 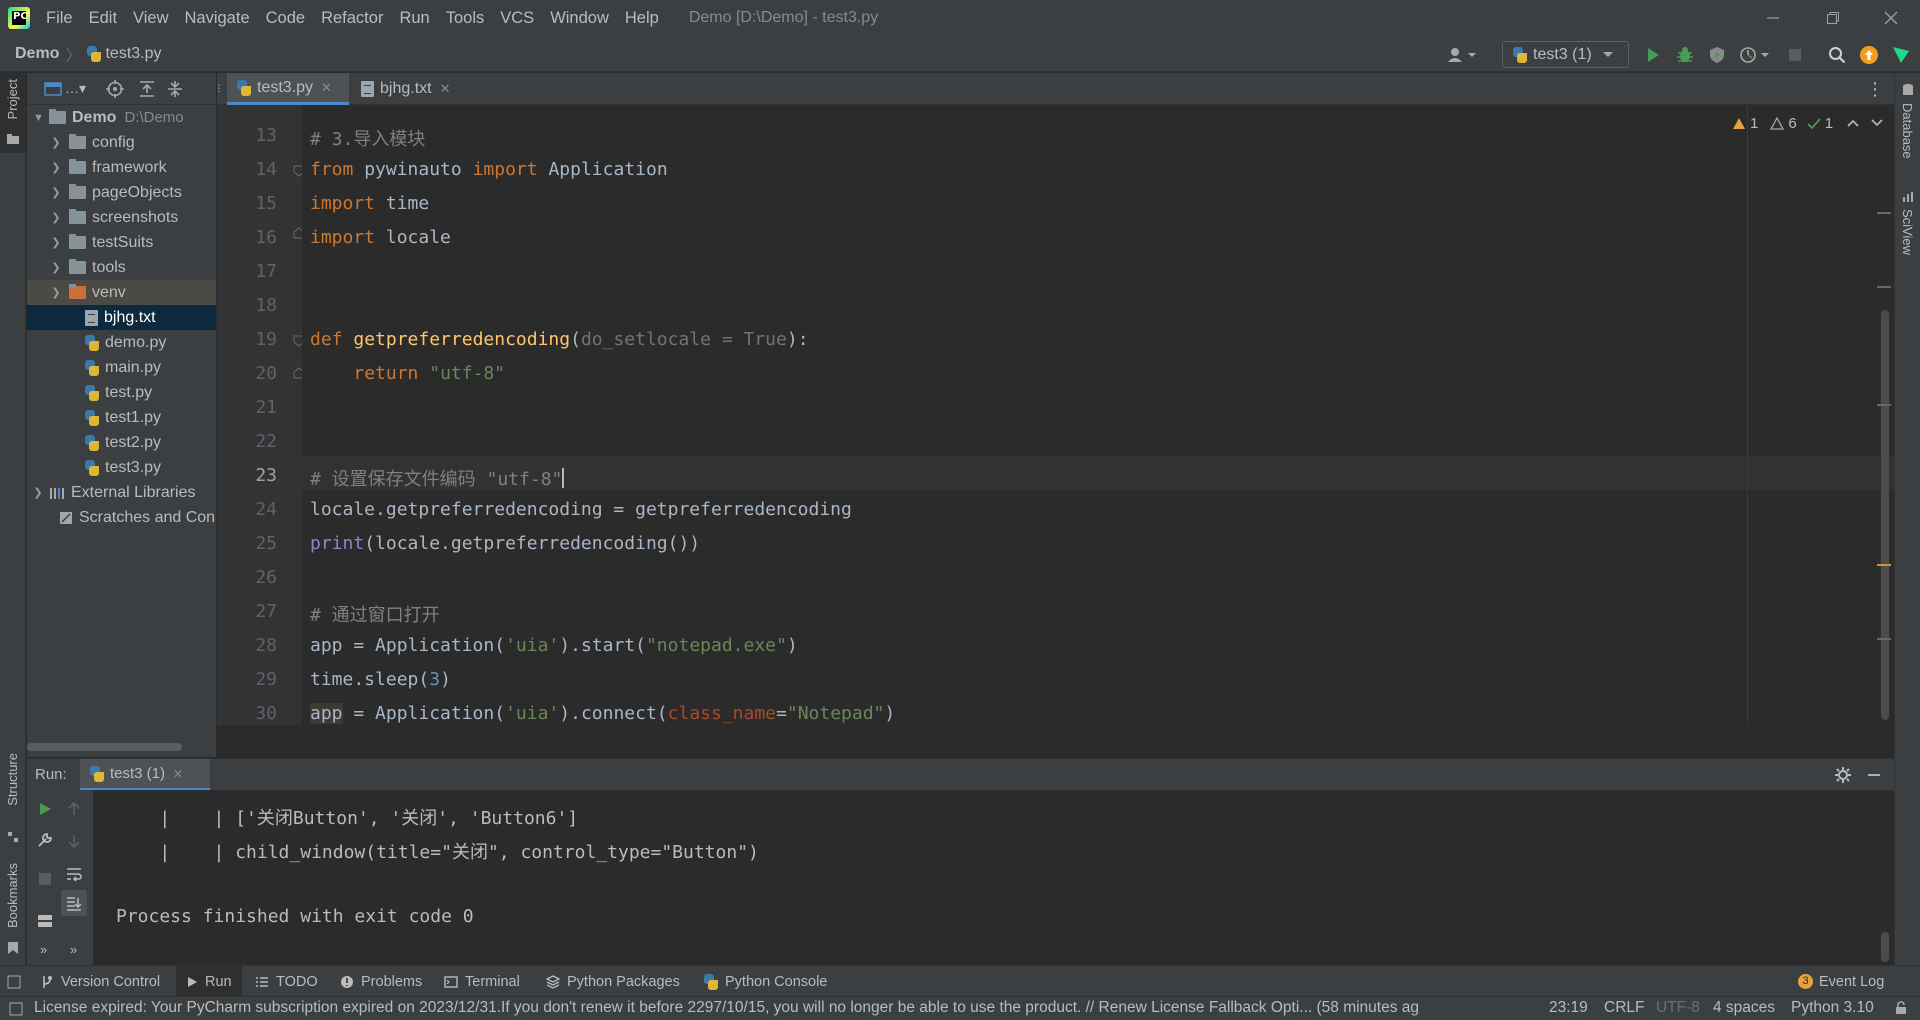 What do you see at coordinates (1891, 18) in the screenshot?
I see `close-window-button` at bounding box center [1891, 18].